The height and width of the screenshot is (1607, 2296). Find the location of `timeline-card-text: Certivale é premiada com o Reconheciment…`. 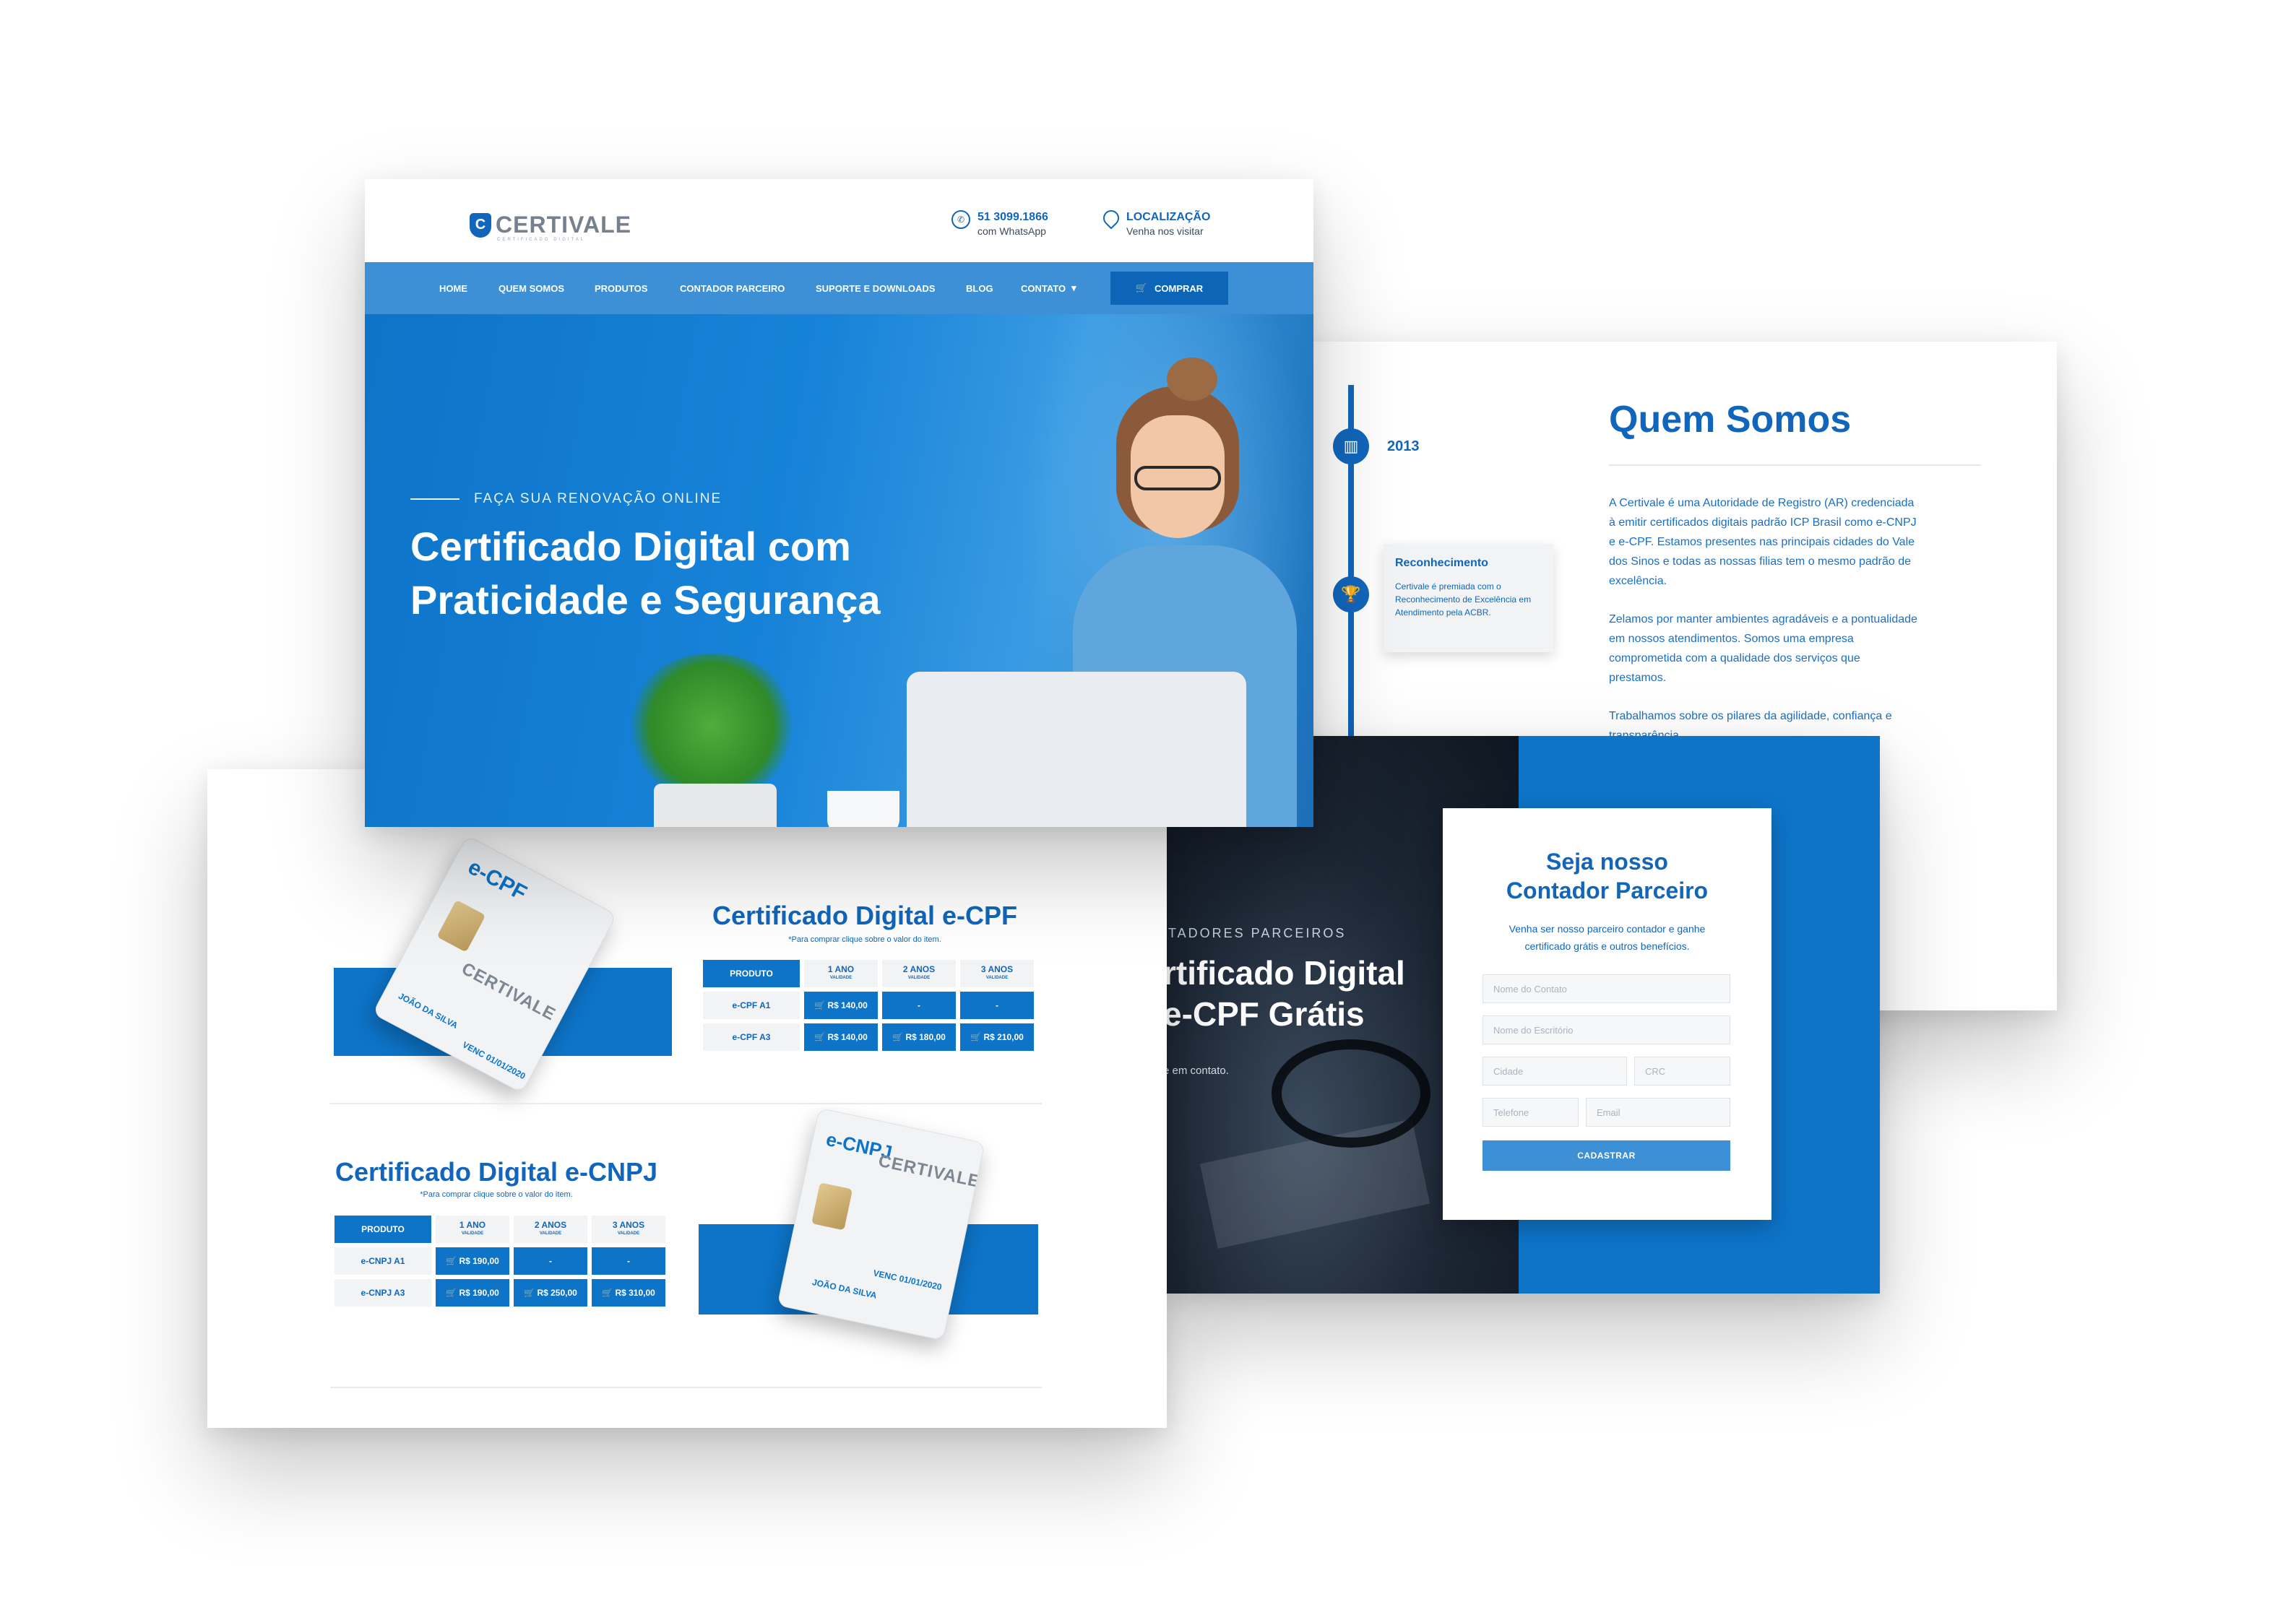

timeline-card-text: Certivale é premiada com o Reconheciment… is located at coordinates (1463, 599).